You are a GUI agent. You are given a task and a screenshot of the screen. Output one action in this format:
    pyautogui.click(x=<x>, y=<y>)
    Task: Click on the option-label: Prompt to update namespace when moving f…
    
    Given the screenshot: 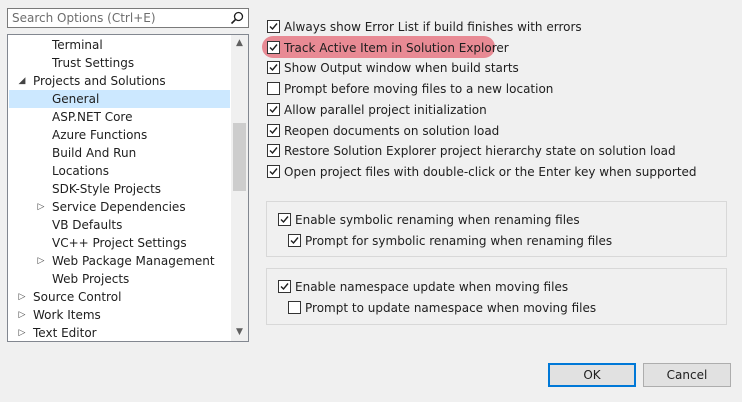 What is the action you would take?
    pyautogui.click(x=451, y=308)
    